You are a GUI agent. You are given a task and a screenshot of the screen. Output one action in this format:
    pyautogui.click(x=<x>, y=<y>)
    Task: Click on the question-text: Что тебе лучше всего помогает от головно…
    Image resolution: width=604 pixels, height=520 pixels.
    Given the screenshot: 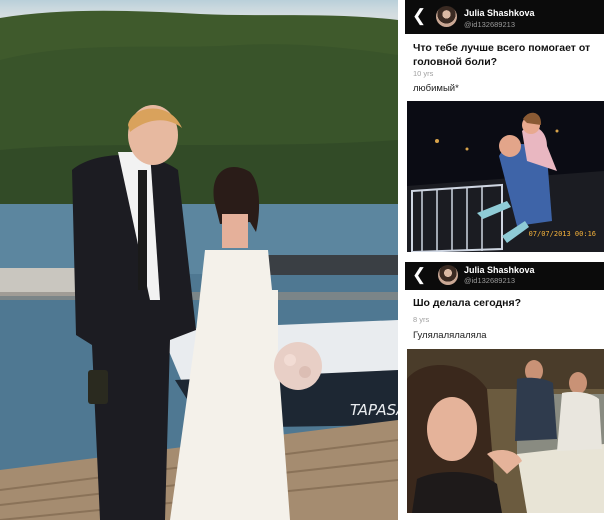 What is the action you would take?
    pyautogui.click(x=502, y=55)
    